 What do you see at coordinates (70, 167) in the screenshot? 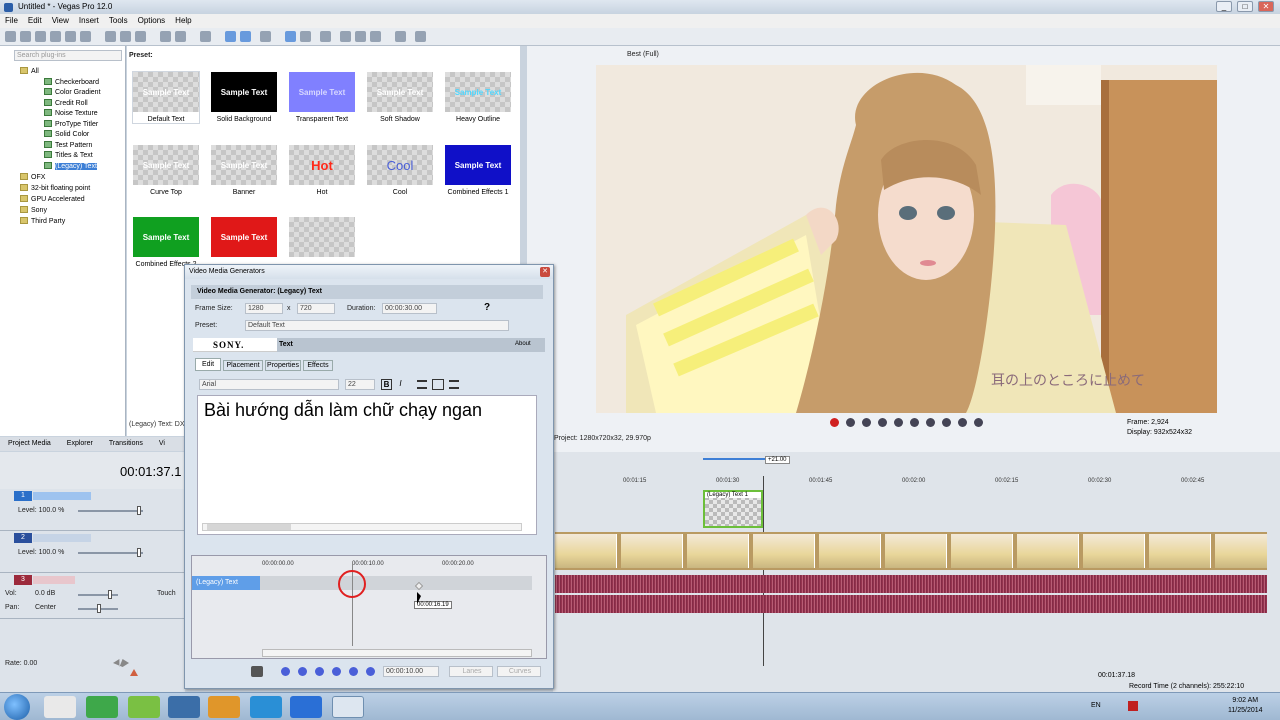
I see `tree-item-legacy-text: (Legacy) Text` at bounding box center [70, 167].